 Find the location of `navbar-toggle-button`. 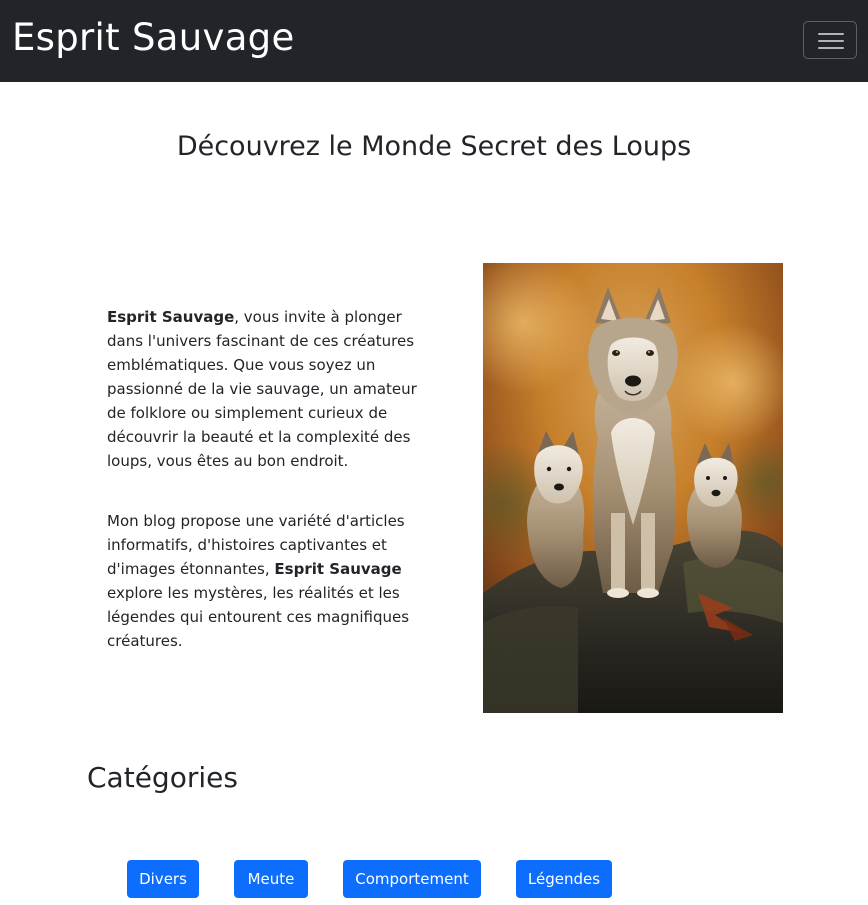

navbar-toggle-button is located at coordinates (830, 40).